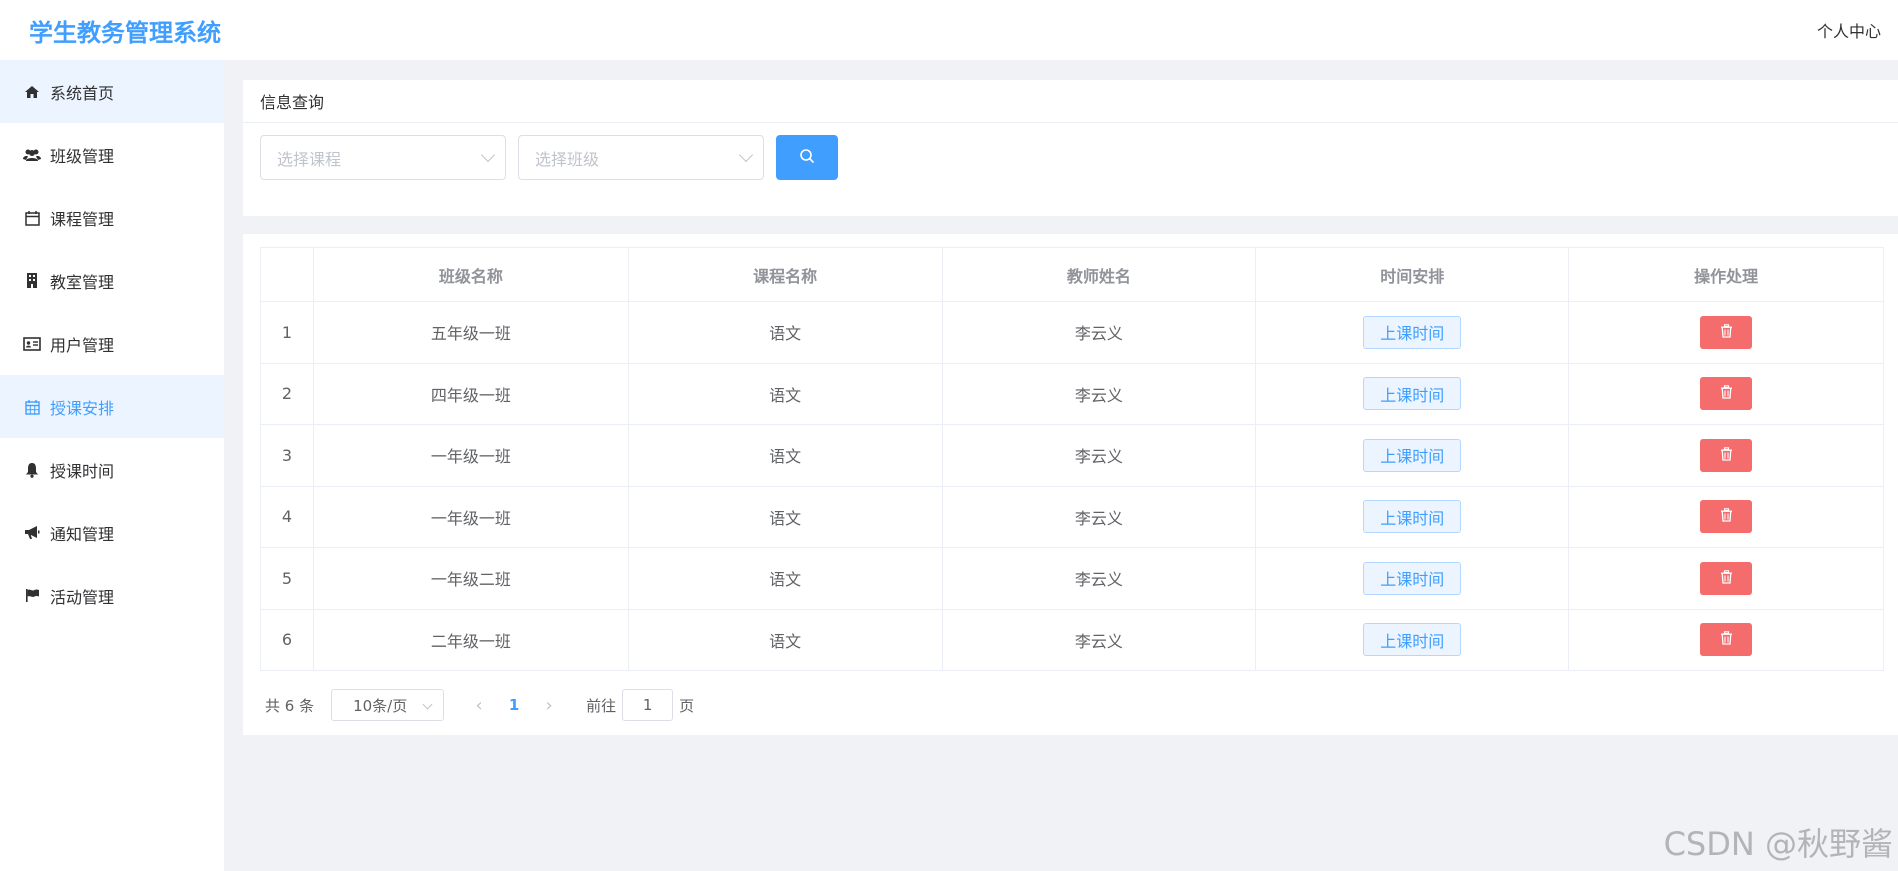  I want to click on flag-icon, so click(32, 596).